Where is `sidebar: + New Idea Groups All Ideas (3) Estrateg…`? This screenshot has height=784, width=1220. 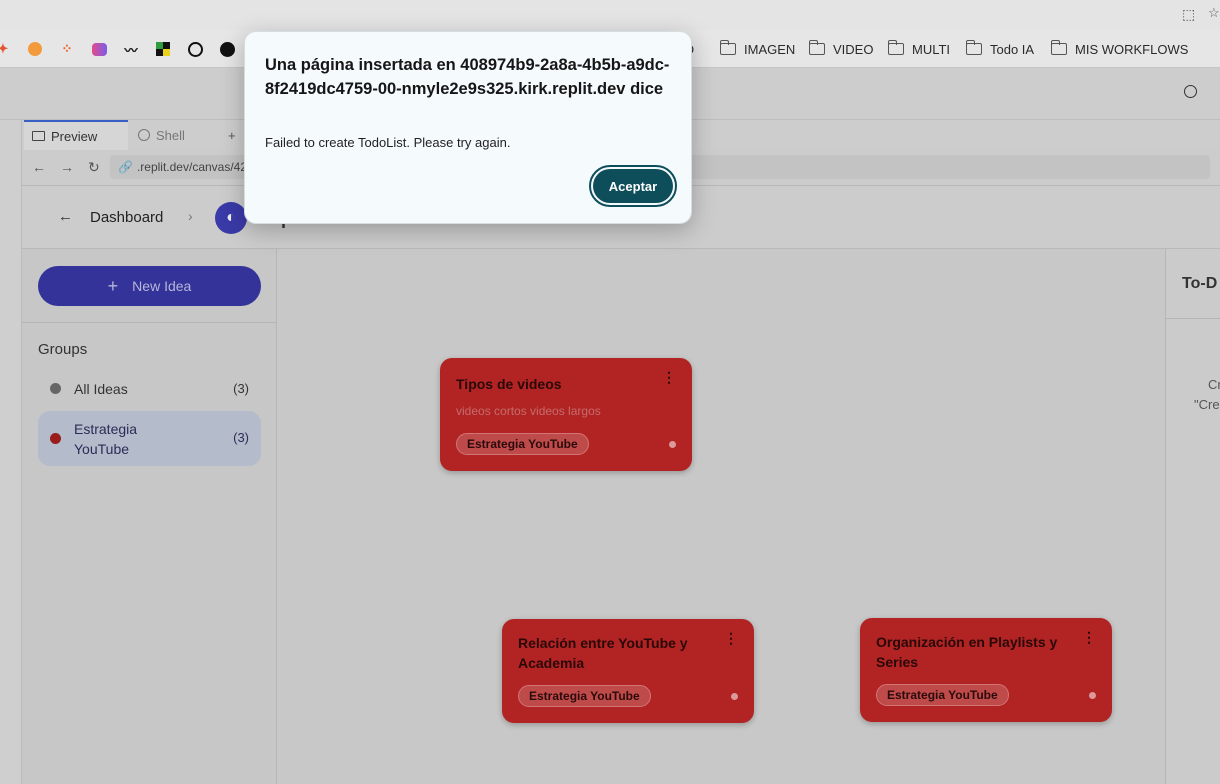
sidebar: + New Idea Groups All Ideas (3) Estrateg… is located at coordinates (149, 516).